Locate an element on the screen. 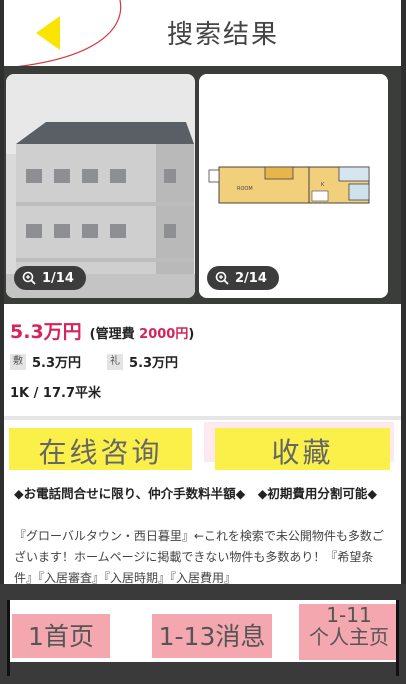  tab-bar-edge-right is located at coordinates (397, 638).